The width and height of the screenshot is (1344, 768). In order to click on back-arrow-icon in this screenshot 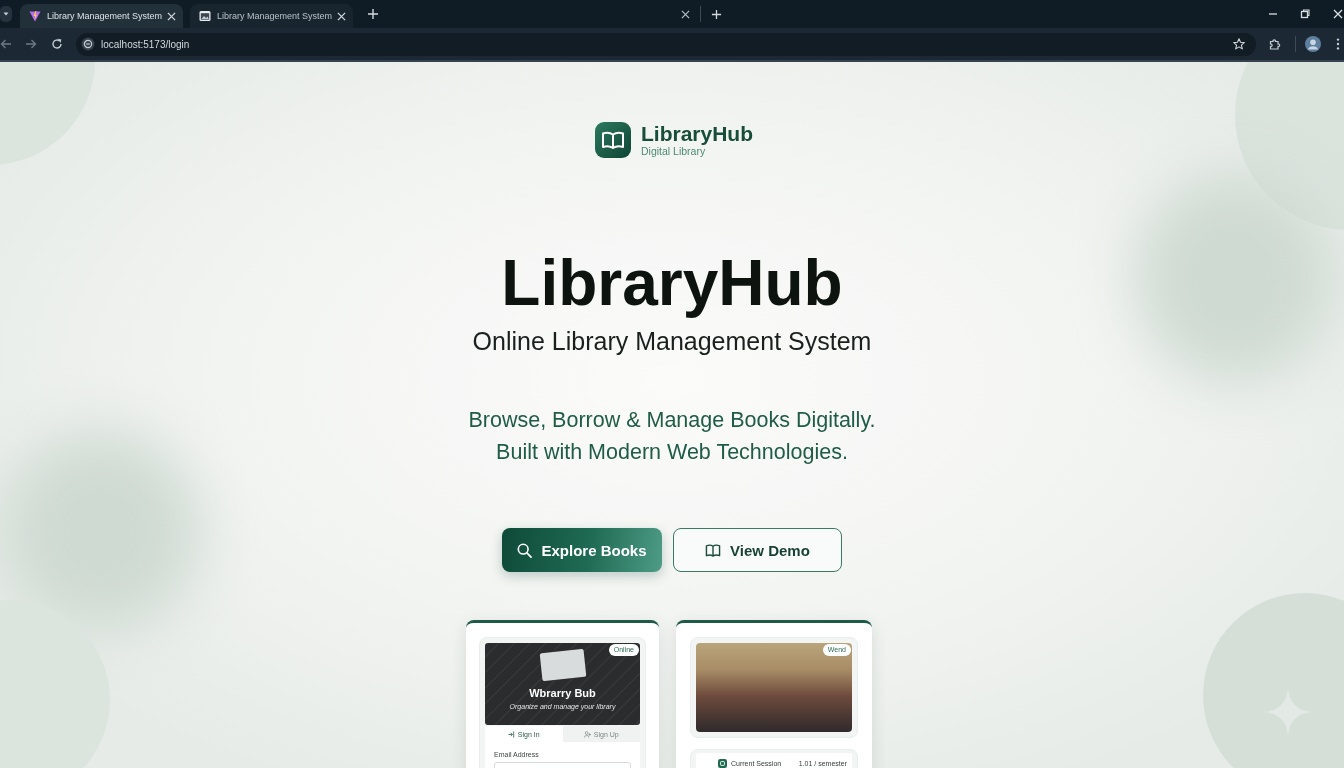, I will do `click(6, 44)`.